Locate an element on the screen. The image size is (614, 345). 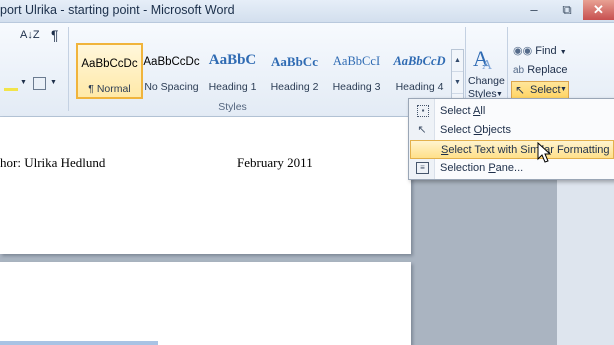
mouse-cursor-icon is located at coordinates (544, 152).